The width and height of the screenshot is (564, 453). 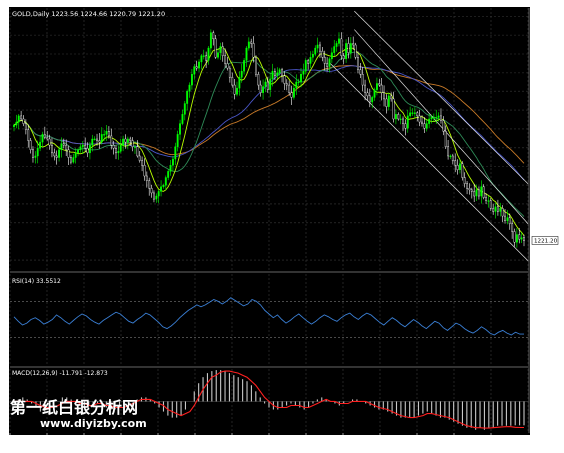 I want to click on price-tick-label: 1208.45, so click(x=547, y=261).